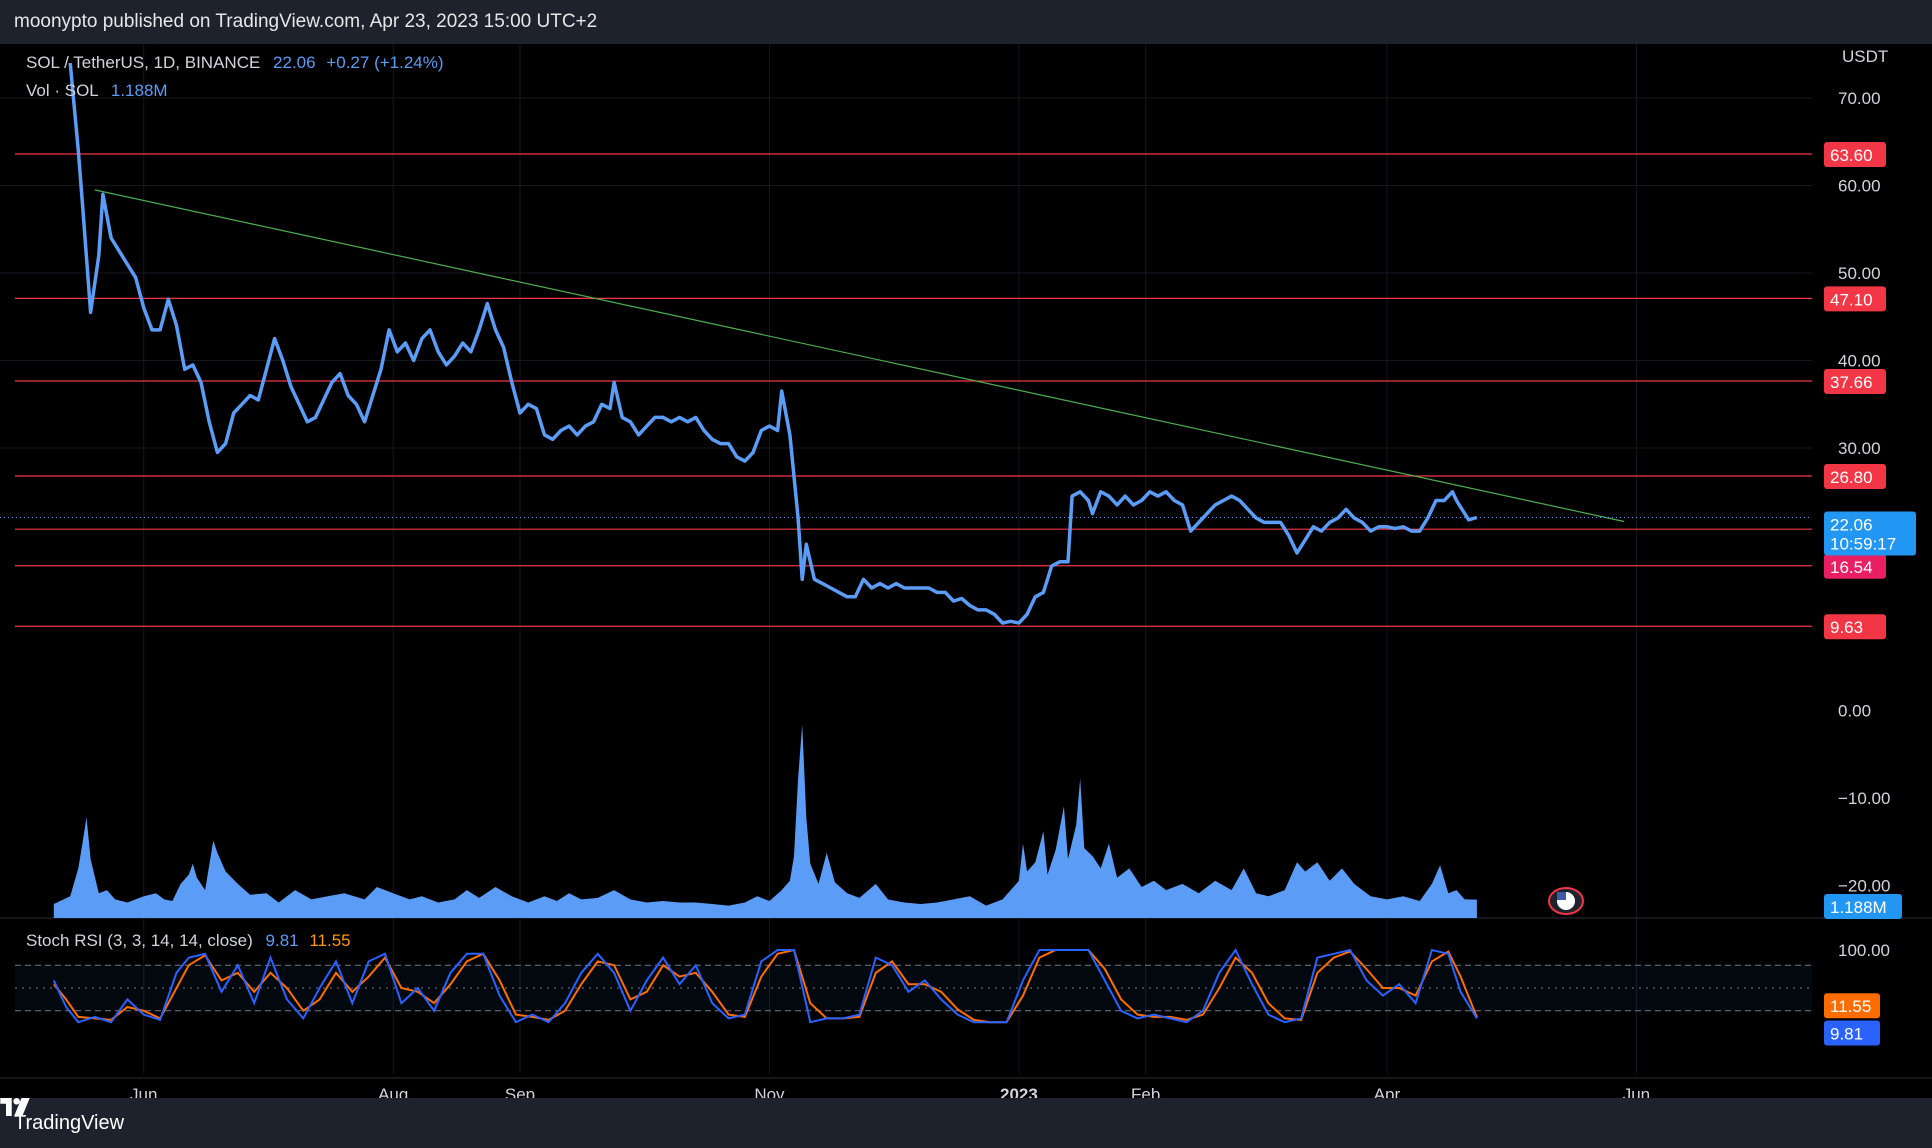  Describe the element at coordinates (966, 1123) in the screenshot. I see `footer-bar: TradingView` at that location.